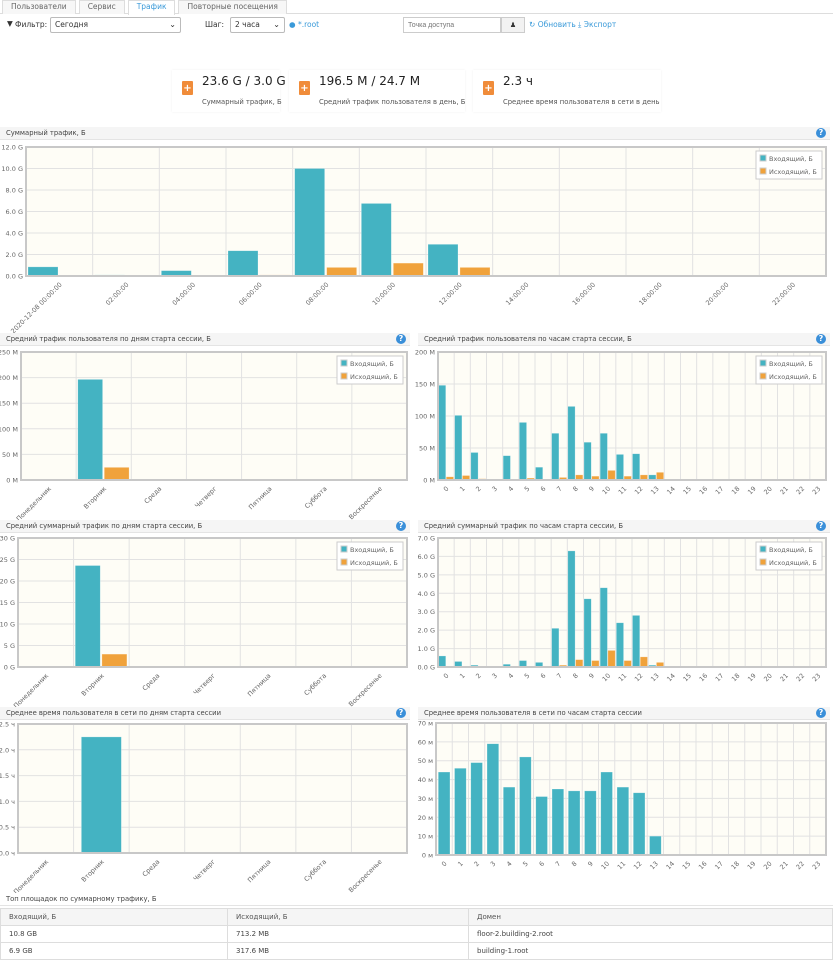  I want to click on y-tick-label: 100 M, so click(9, 429).